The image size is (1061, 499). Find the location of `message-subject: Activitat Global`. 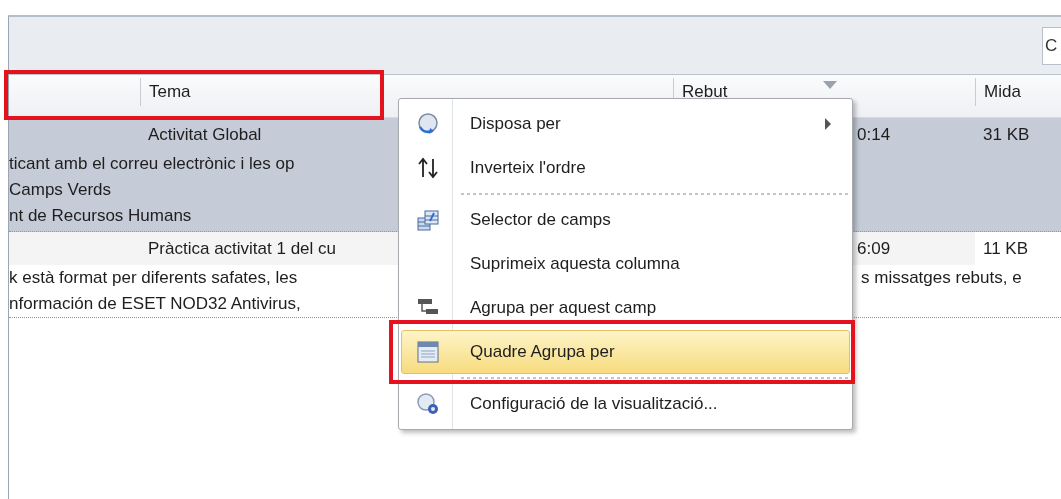

message-subject: Activitat Global is located at coordinates (205, 134).